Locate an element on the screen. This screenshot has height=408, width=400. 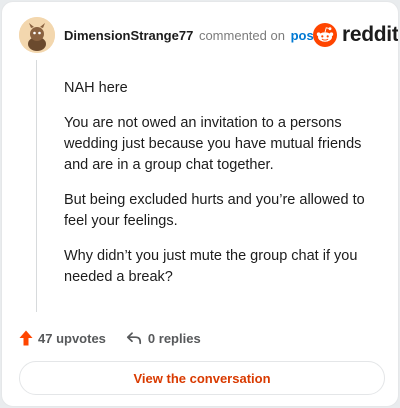
commented-on-text: commented on is located at coordinates (241, 35).